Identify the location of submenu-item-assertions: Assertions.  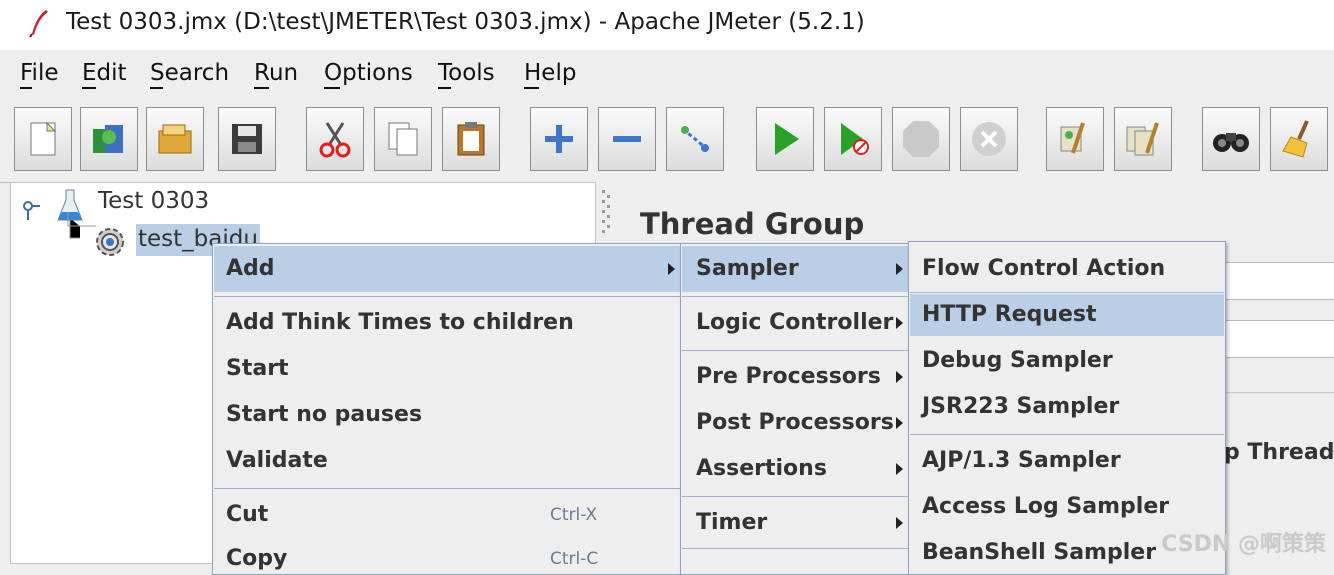
(761, 468).